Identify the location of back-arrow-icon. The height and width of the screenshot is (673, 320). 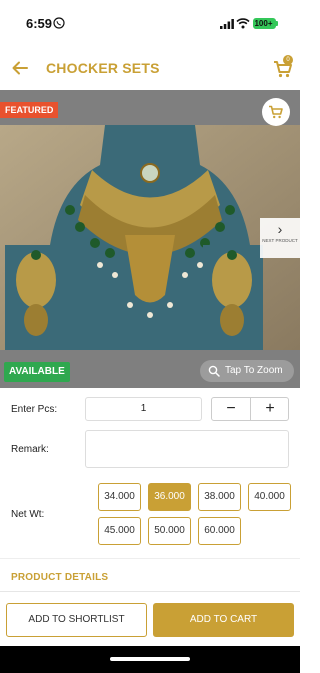
(20, 68).